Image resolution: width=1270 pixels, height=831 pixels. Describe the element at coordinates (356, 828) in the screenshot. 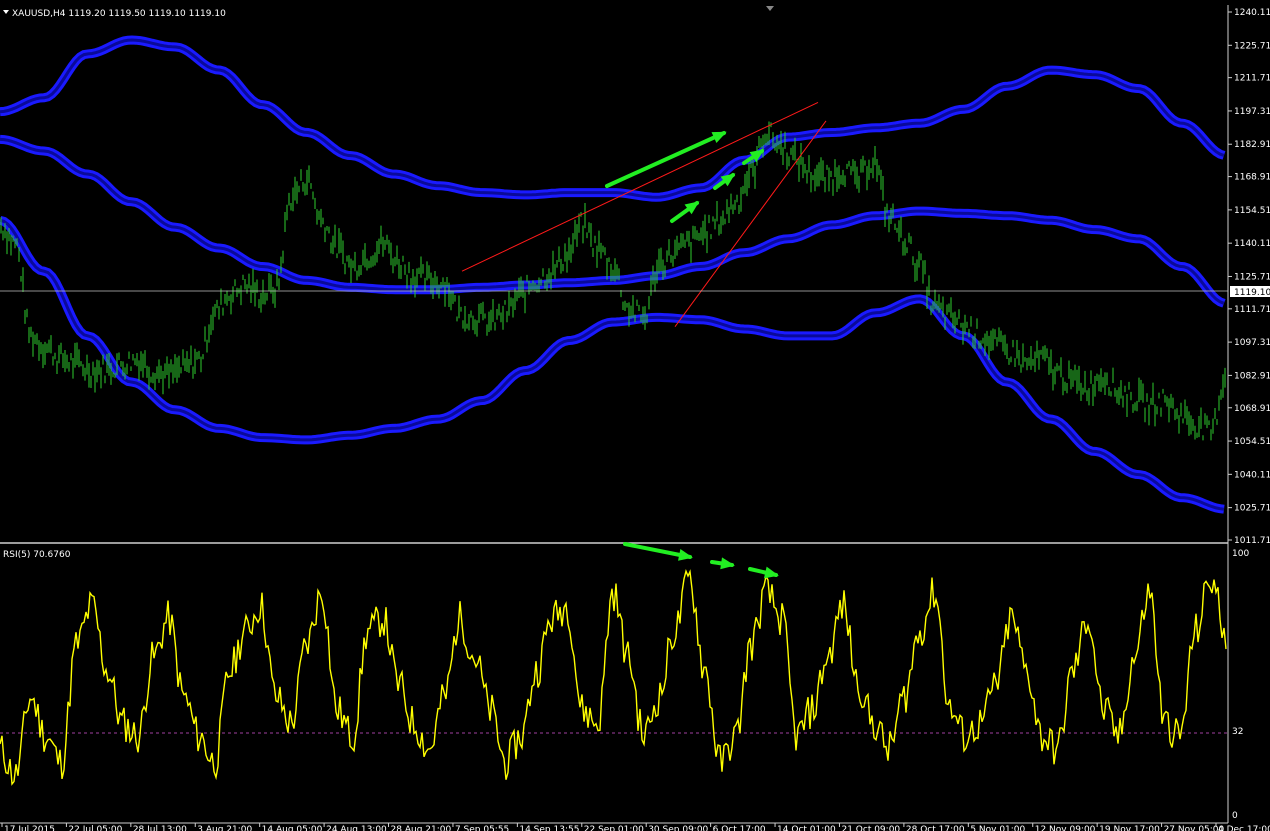

I see `time-tick-label: 24 Aug 13:00` at that location.